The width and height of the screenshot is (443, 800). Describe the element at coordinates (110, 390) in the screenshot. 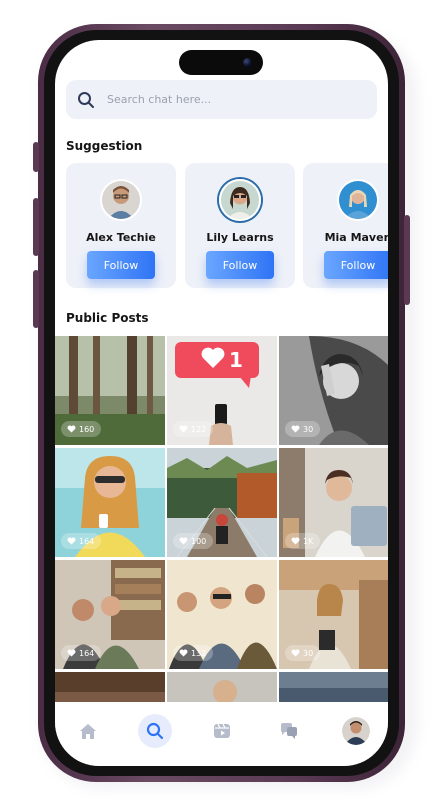

I see `post-thumbnail: 160` at that location.